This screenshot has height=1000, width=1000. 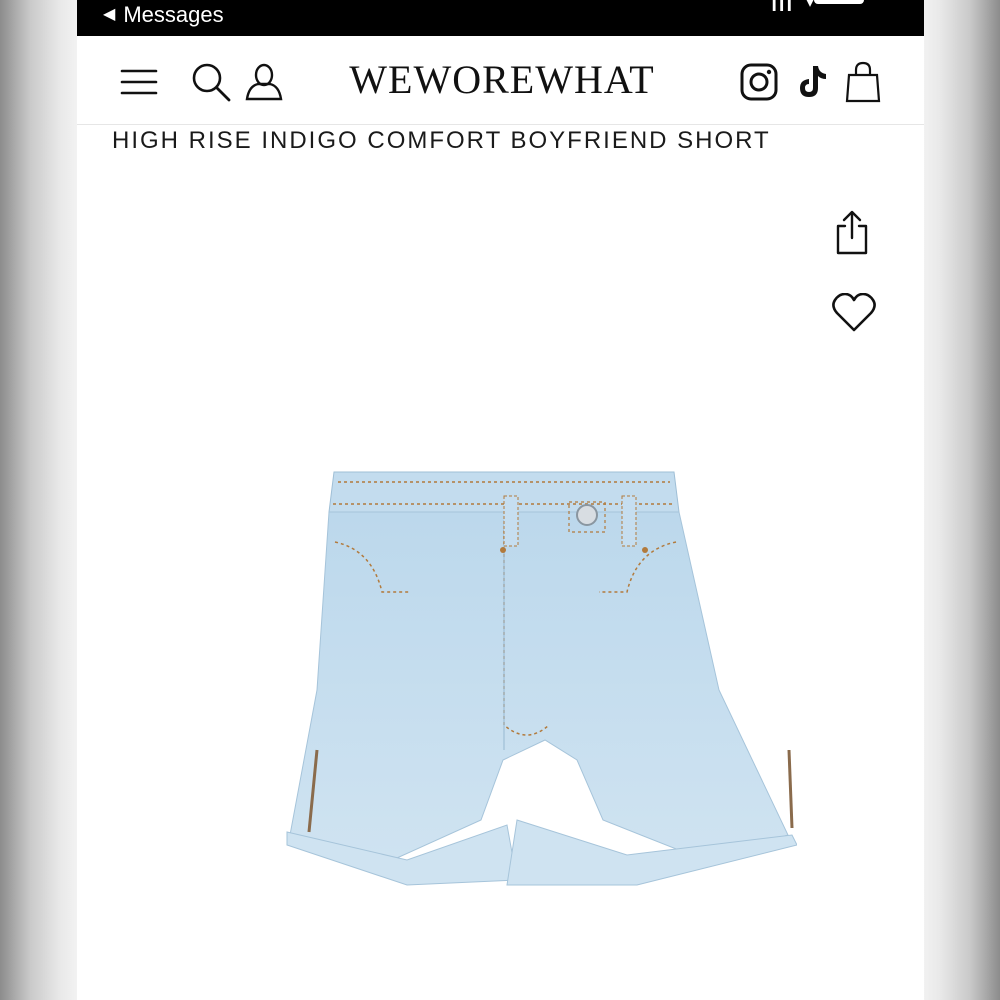 What do you see at coordinates (813, 82) in the screenshot?
I see `tiktok-icon` at bounding box center [813, 82].